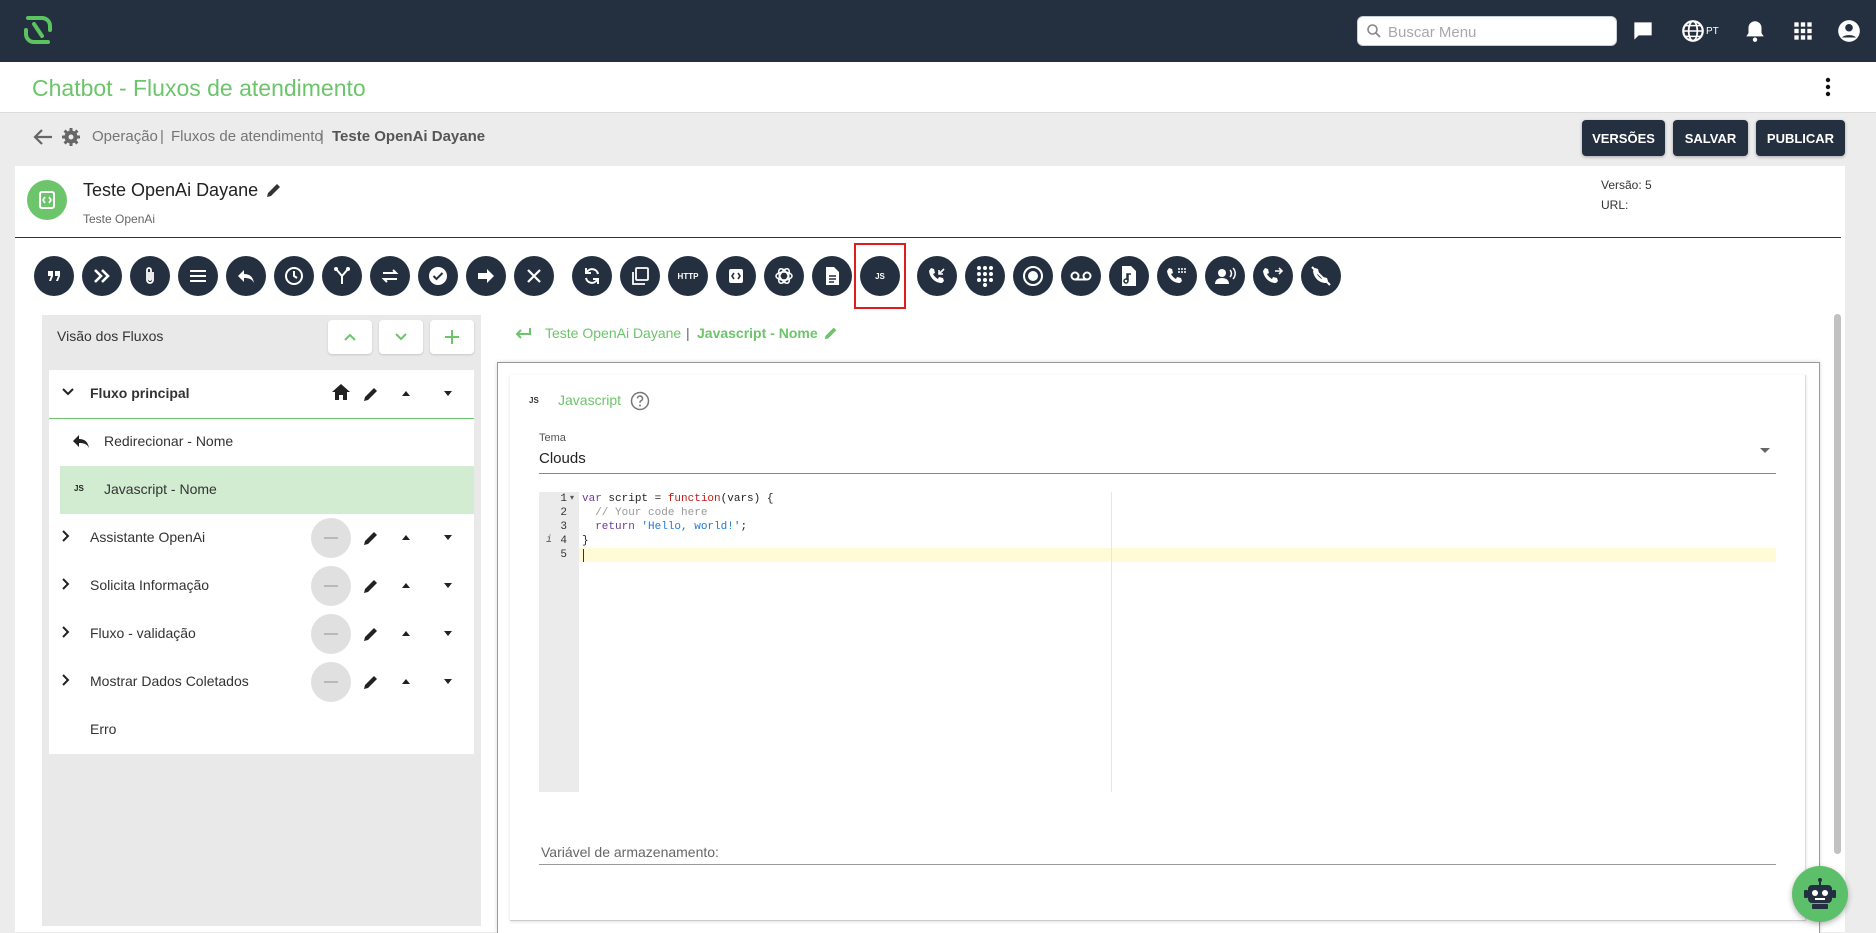 Image resolution: width=1876 pixels, height=933 pixels. What do you see at coordinates (68, 392) in the screenshot?
I see `chevron-down-icon` at bounding box center [68, 392].